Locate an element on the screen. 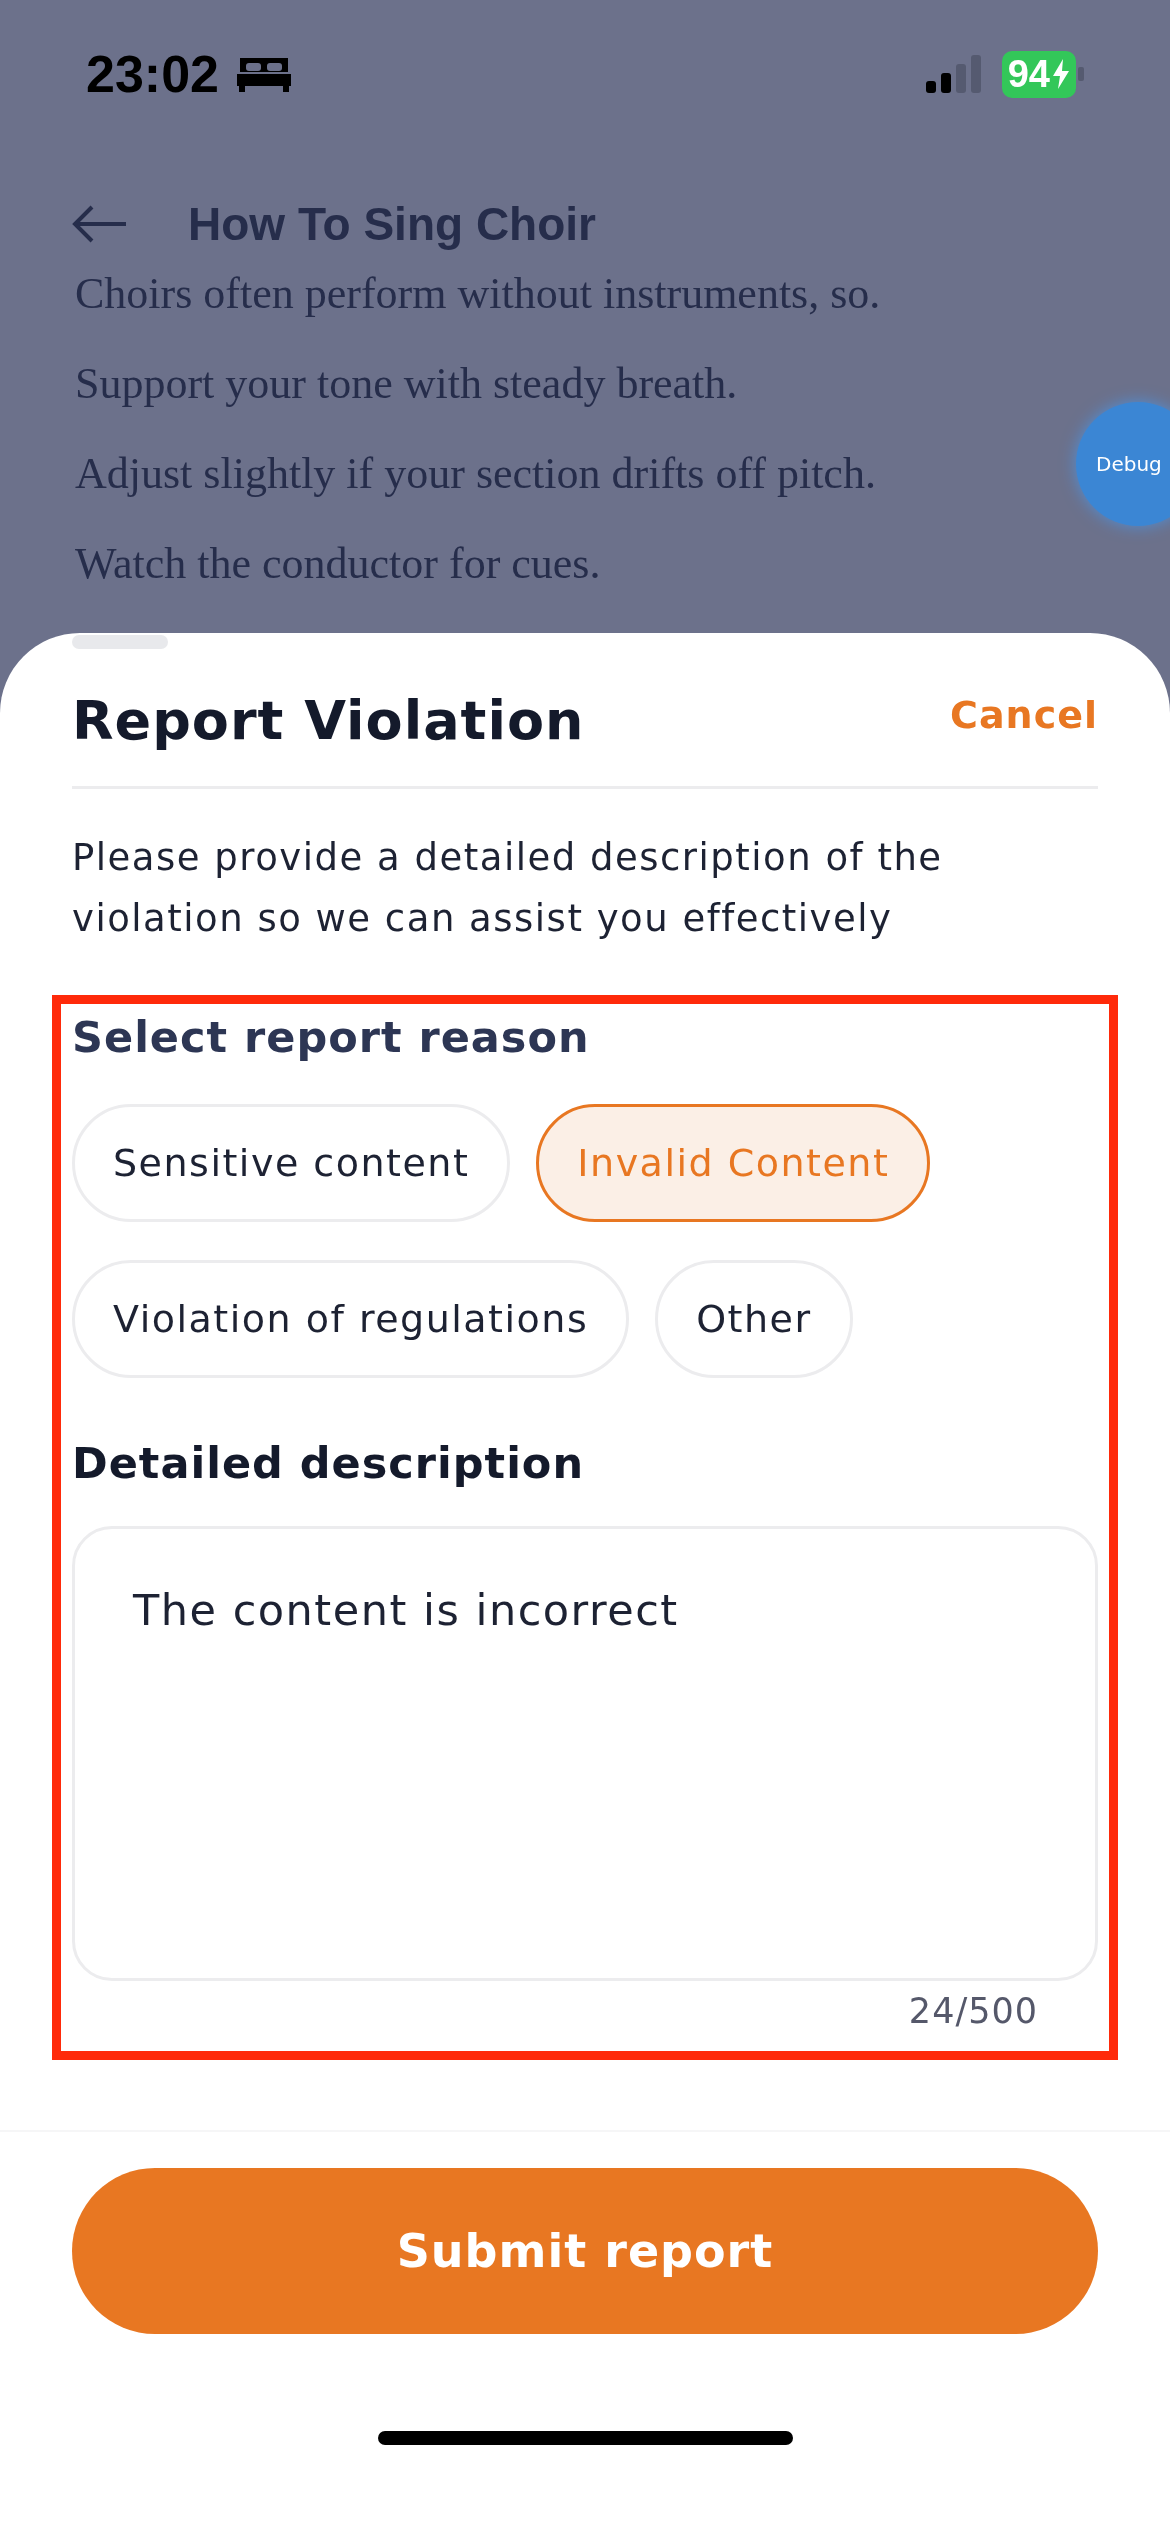 The height and width of the screenshot is (2532, 1170). drag-handle is located at coordinates (120, 642).